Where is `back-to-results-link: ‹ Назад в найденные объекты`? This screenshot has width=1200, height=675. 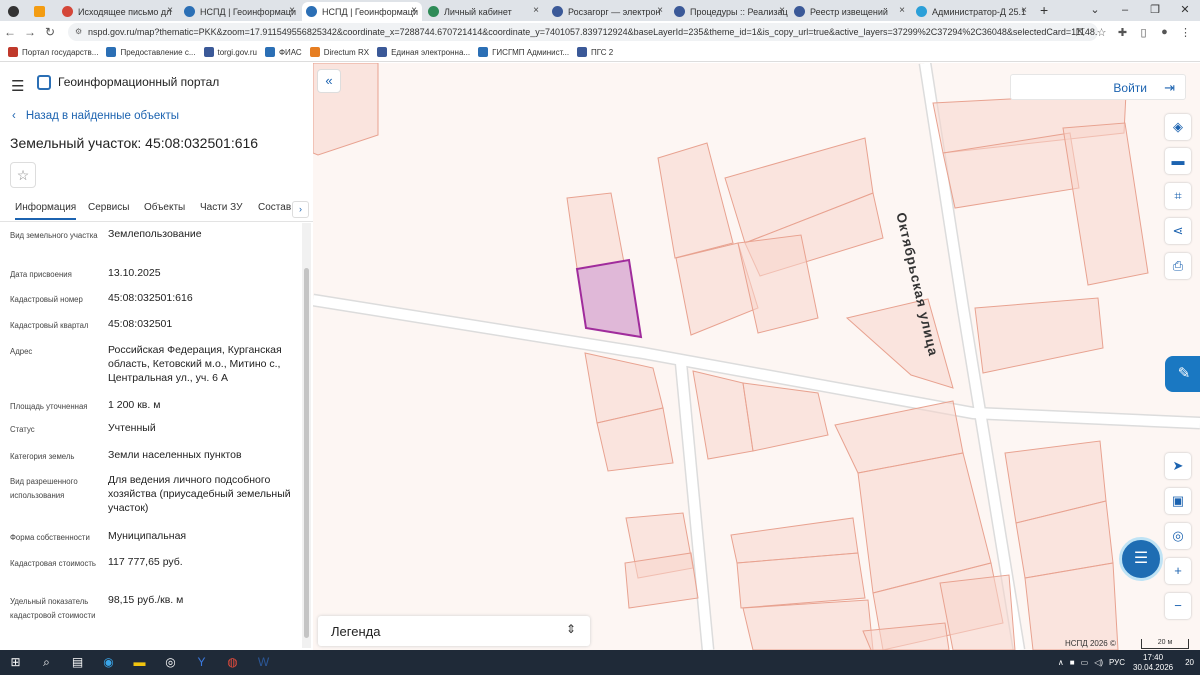 back-to-results-link: ‹ Назад в найденные объекты is located at coordinates (95, 116).